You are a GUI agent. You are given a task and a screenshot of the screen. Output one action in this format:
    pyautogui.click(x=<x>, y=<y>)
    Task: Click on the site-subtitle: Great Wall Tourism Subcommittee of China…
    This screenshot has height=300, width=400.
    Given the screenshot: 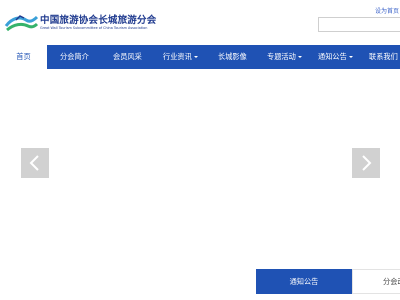 What is the action you would take?
    pyautogui.click(x=94, y=28)
    